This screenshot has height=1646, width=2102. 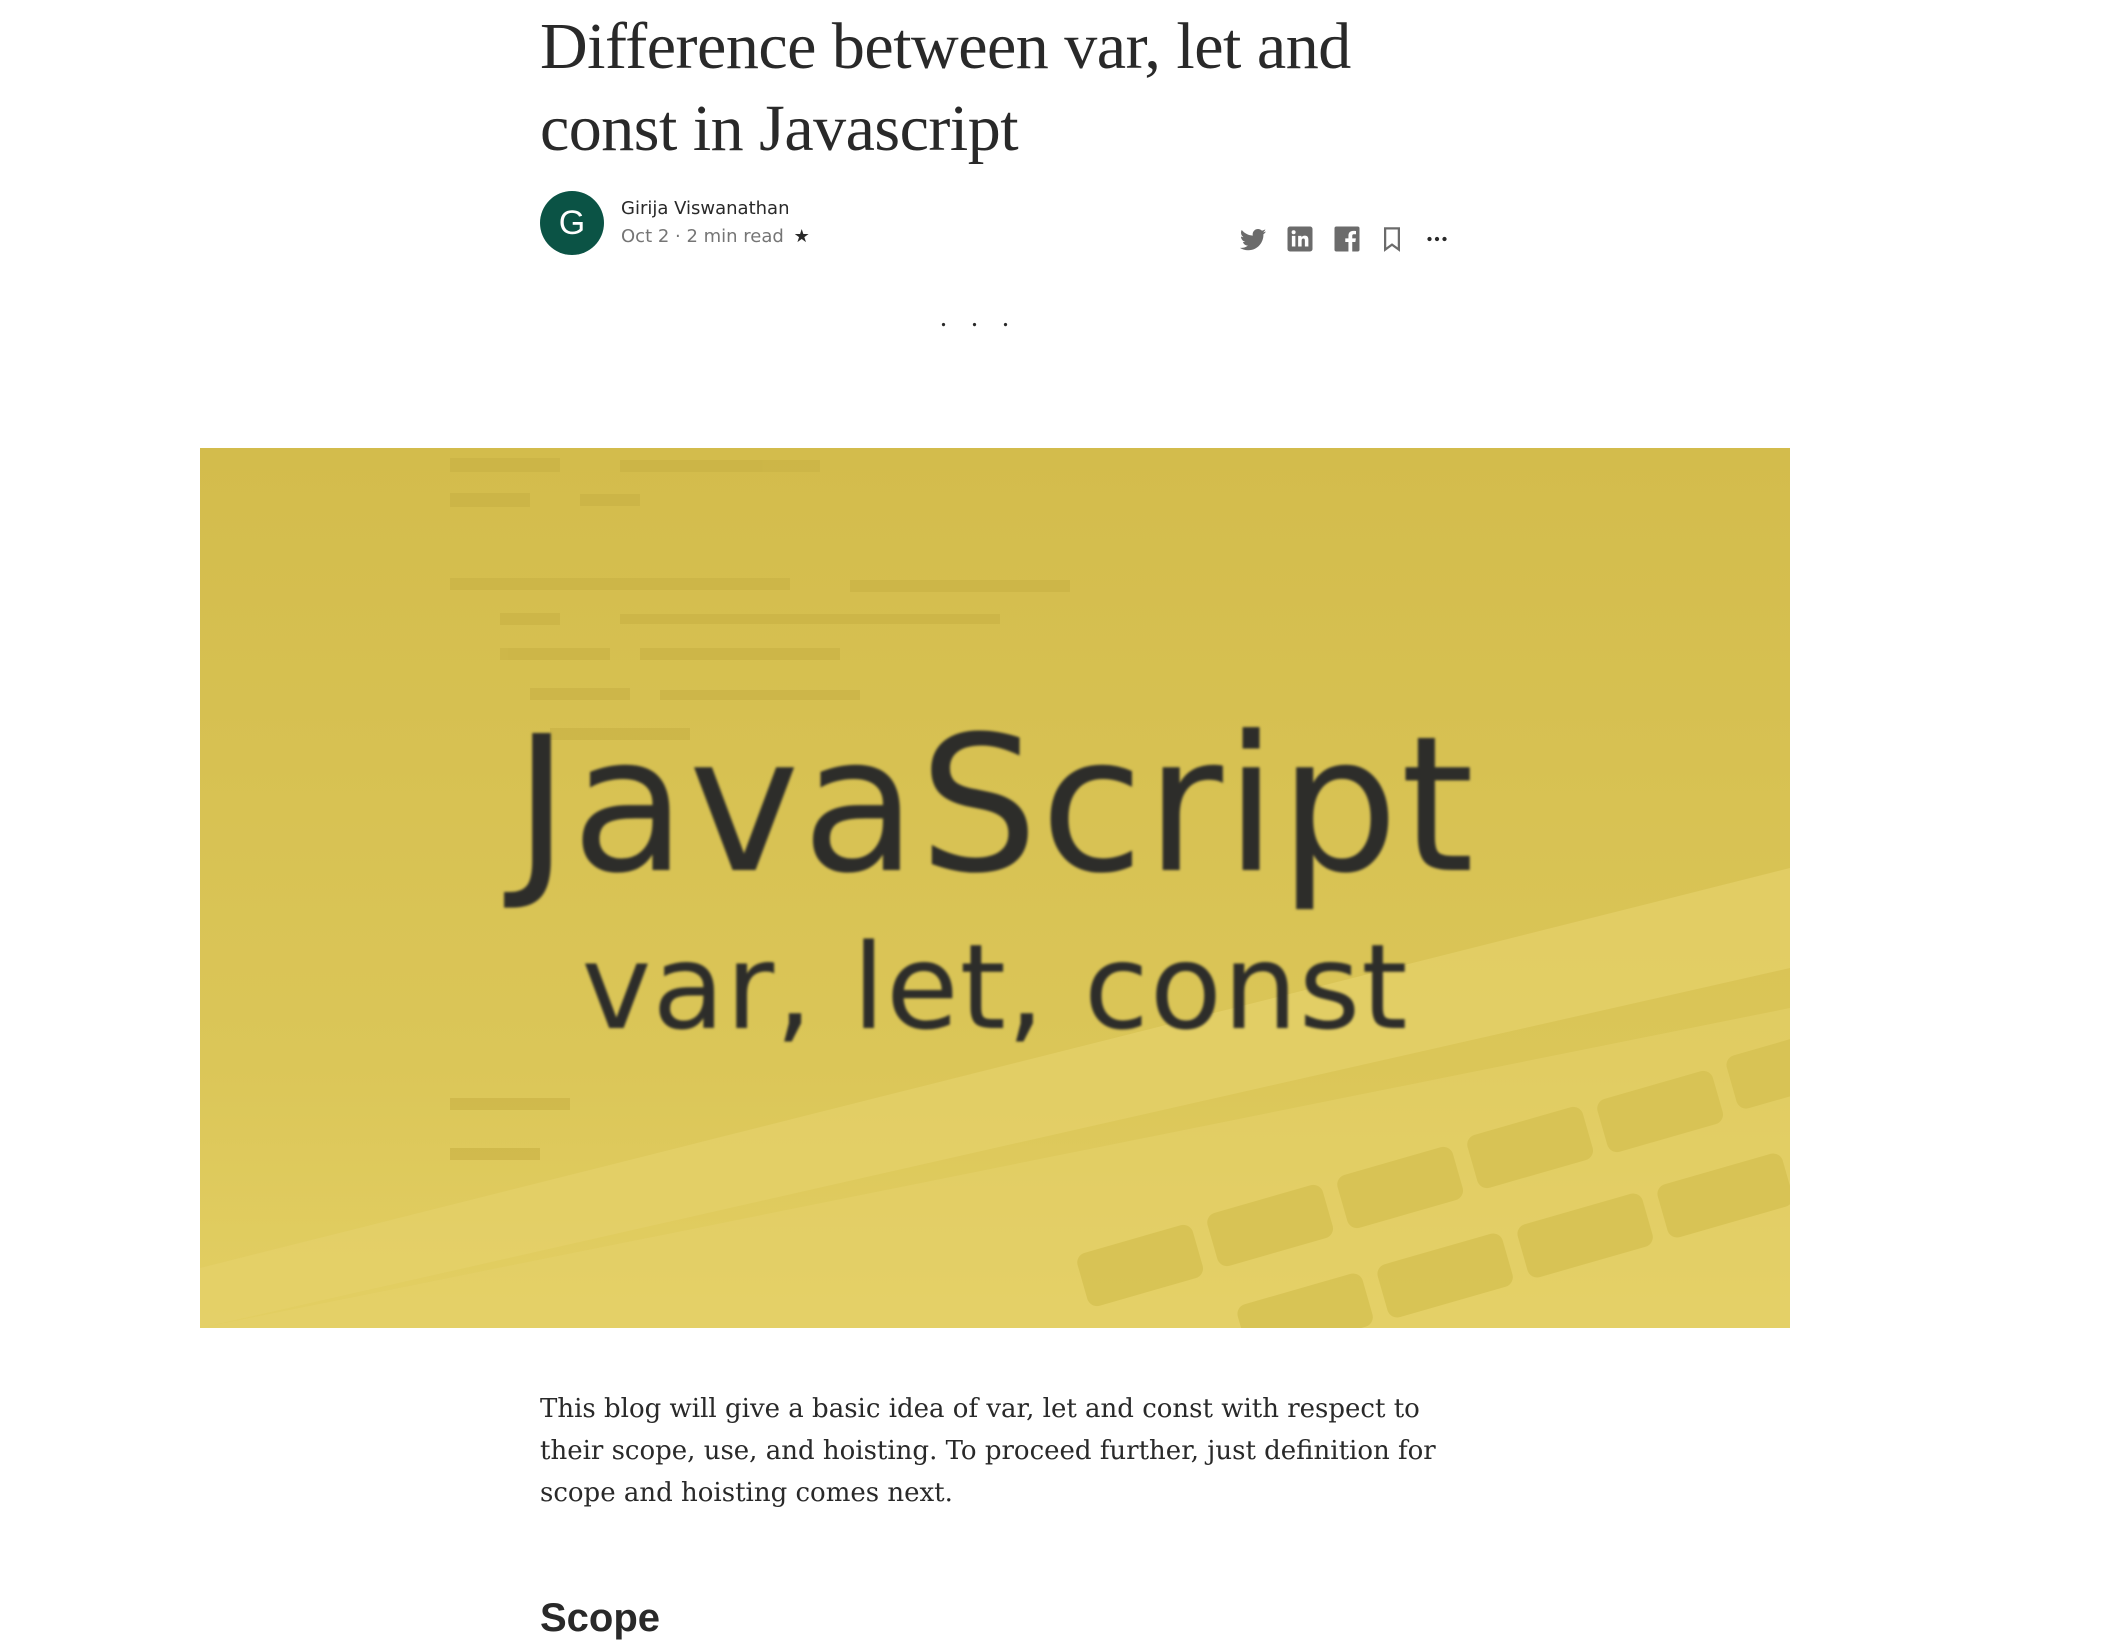 I want to click on linkedin-icon, so click(x=1300, y=239).